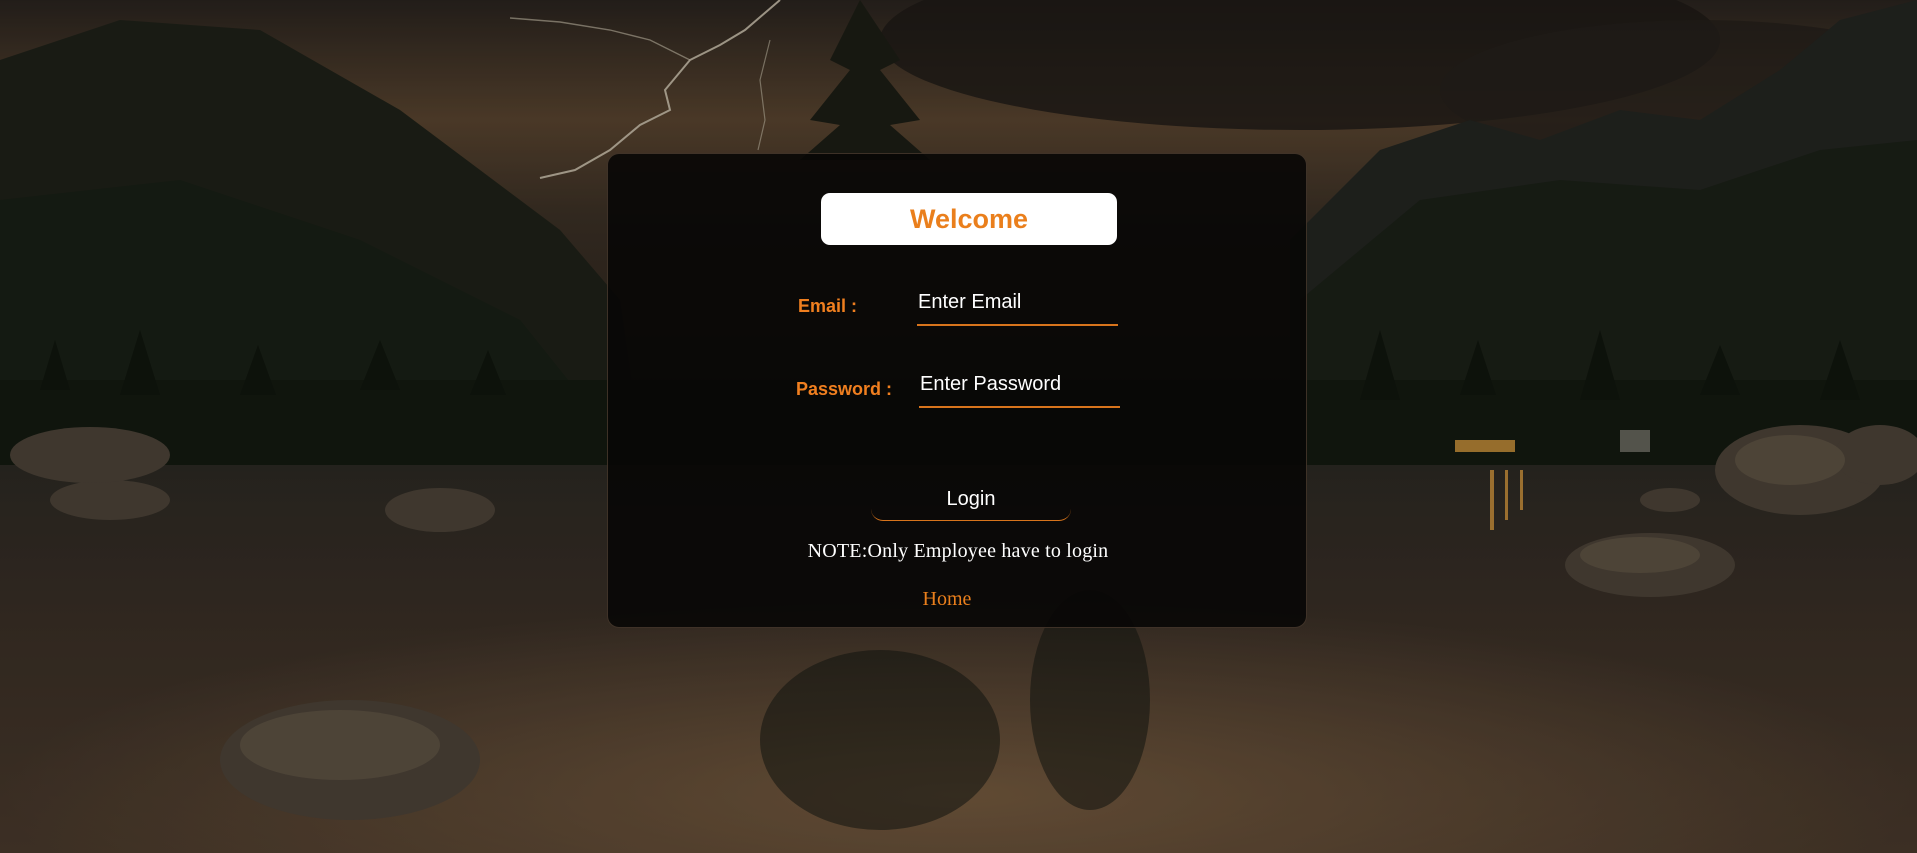  I want to click on home-link: Home, so click(947, 599).